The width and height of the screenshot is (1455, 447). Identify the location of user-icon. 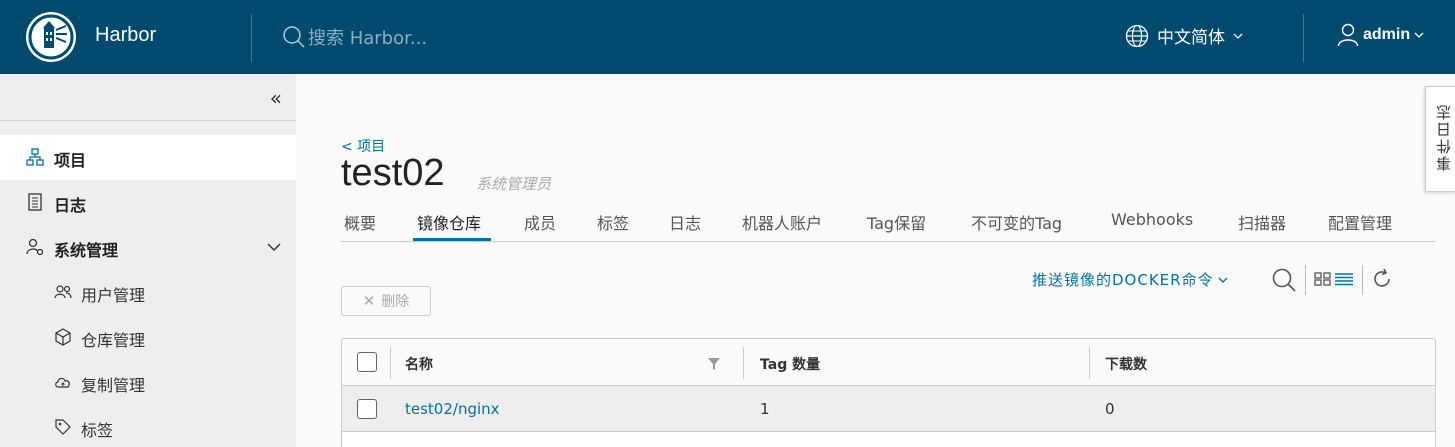
(1348, 35).